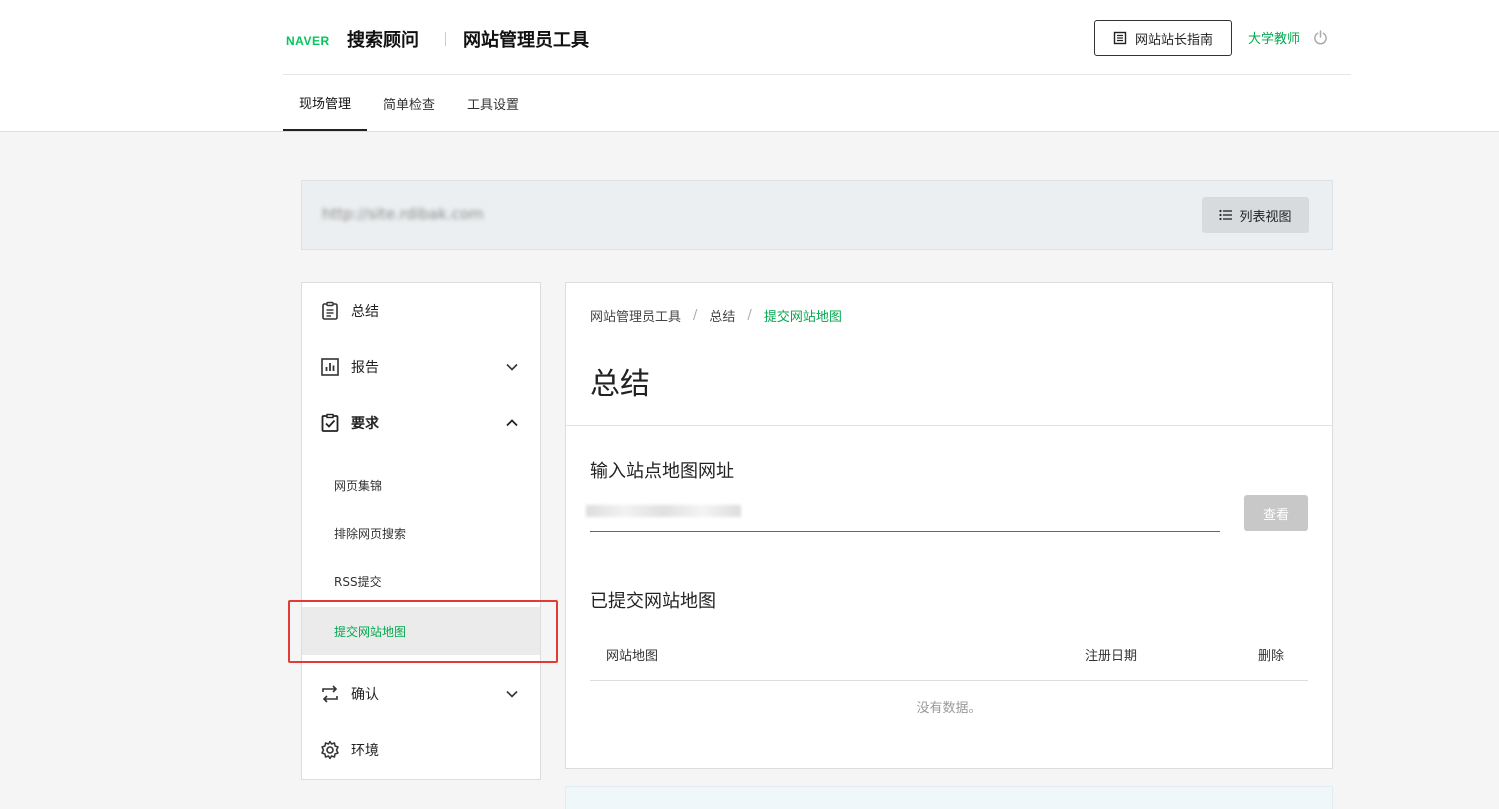 The image size is (1499, 809). Describe the element at coordinates (949, 797) in the screenshot. I see `bottom-panel` at that location.